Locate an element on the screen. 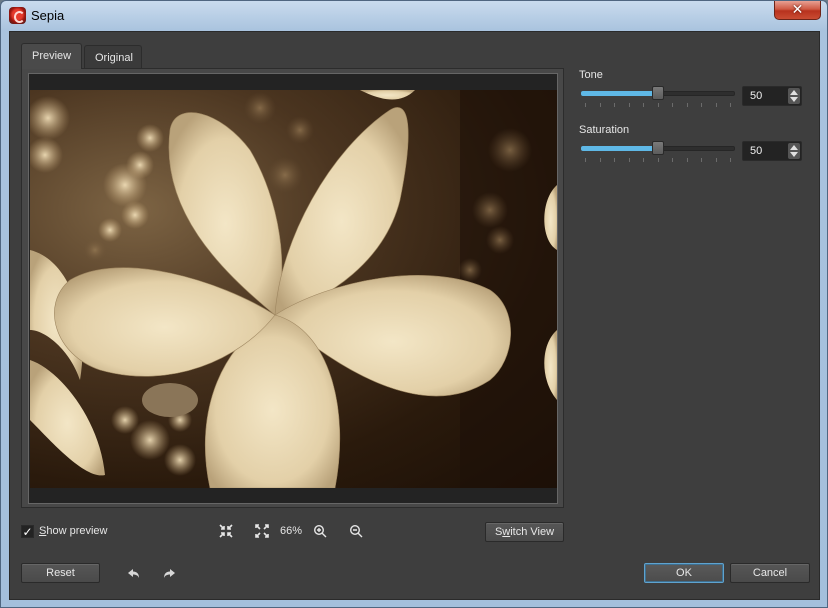  show-preview-toggle: ✓ Show preview is located at coordinates (64, 531).